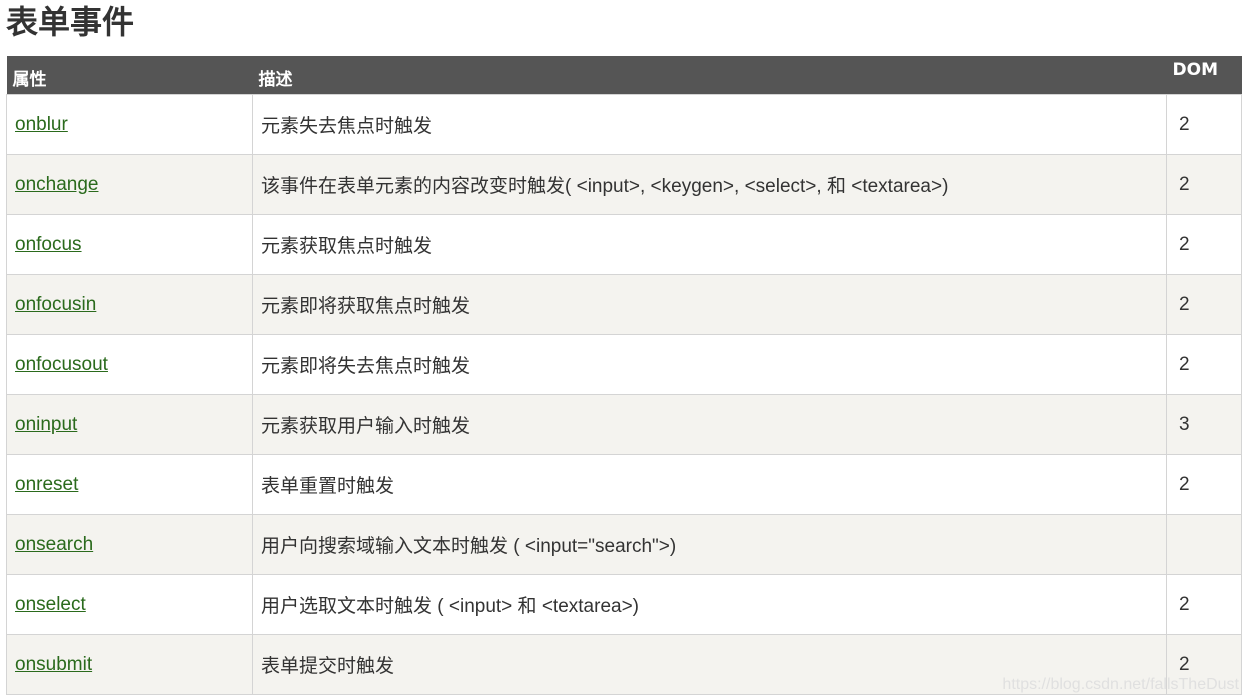  I want to click on event-link-onsubmit: onsubmit, so click(53, 664).